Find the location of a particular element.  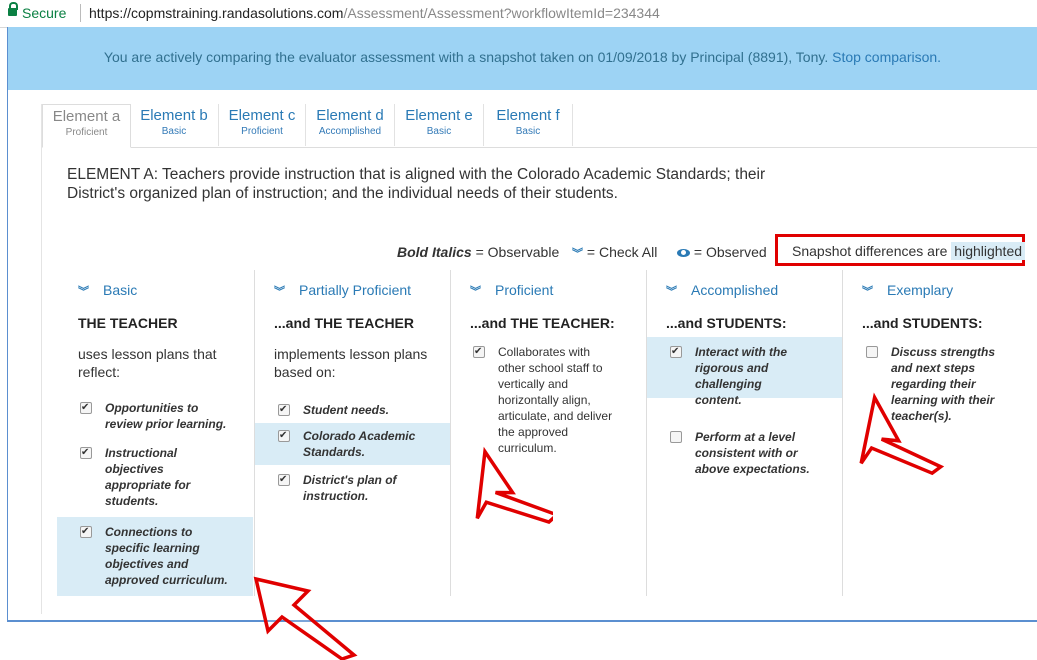

legend-observable-text: = Observable is located at coordinates (517, 252).